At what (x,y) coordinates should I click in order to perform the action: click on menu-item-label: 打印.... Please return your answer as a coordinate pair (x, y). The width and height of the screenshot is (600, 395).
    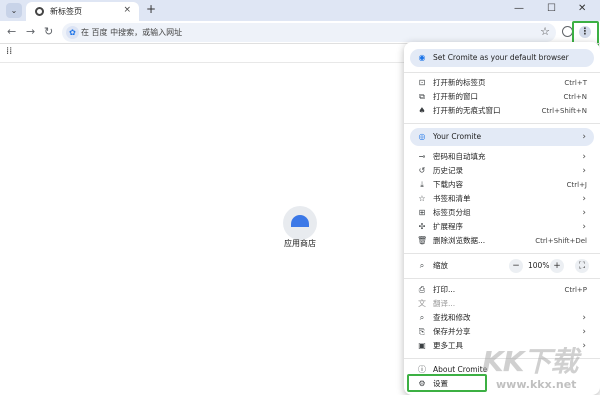
    Looking at the image, I should click on (444, 289).